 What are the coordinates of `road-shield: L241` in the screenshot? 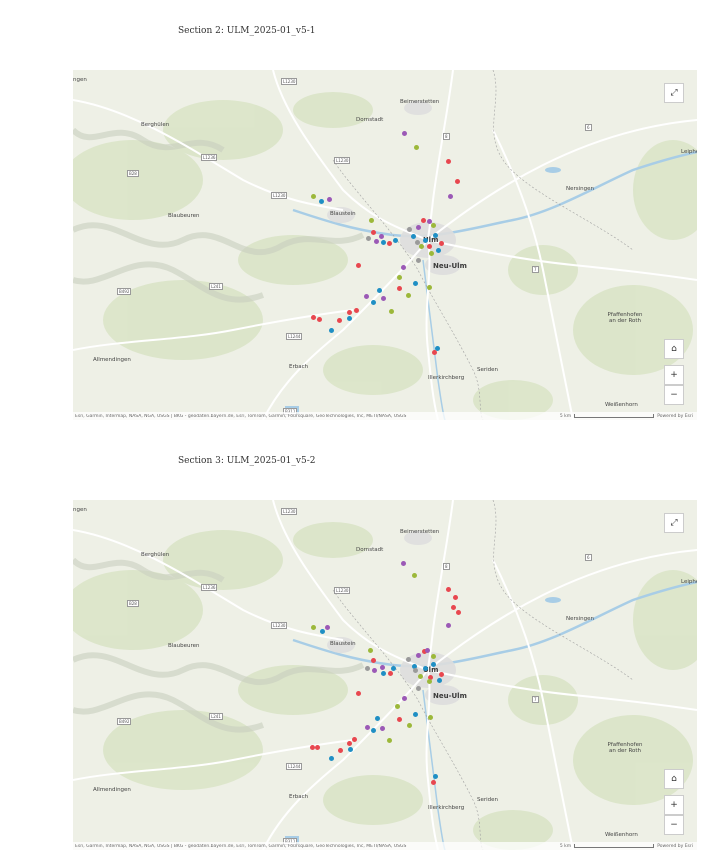 It's located at (216, 286).